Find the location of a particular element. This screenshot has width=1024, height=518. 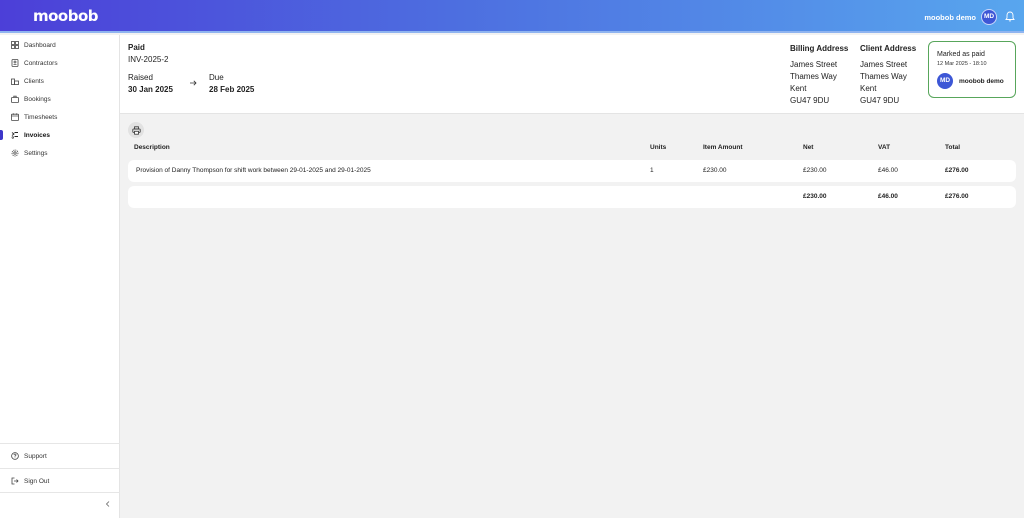

help-circle-icon is located at coordinates (15, 456).